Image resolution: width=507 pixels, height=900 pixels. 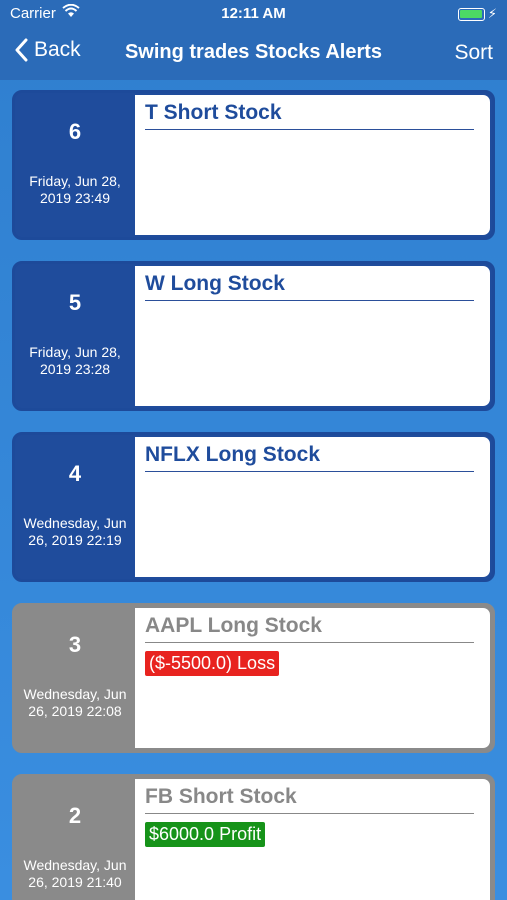 I want to click on alert-meta: 5 Friday, Jun 28, 2019 23:28, so click(x=75, y=336).